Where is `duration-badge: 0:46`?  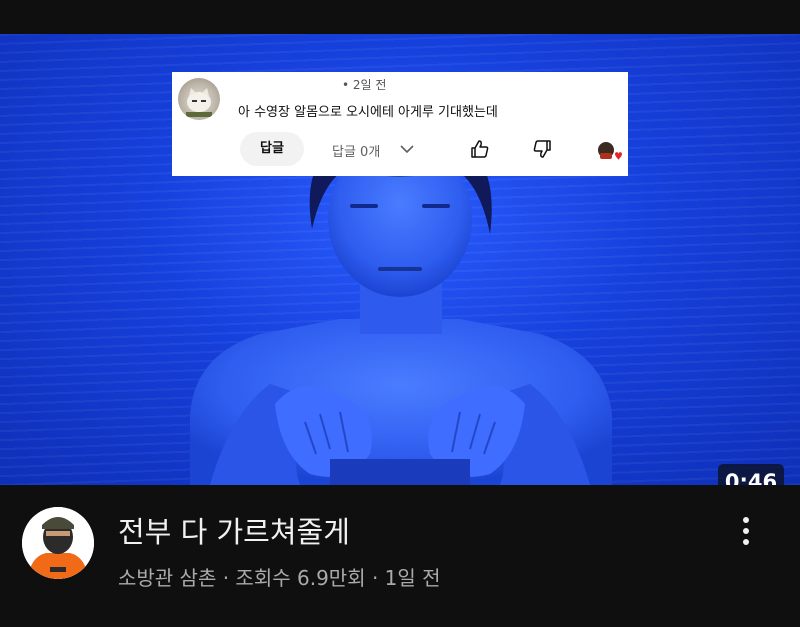
duration-badge: 0:46 is located at coordinates (751, 474).